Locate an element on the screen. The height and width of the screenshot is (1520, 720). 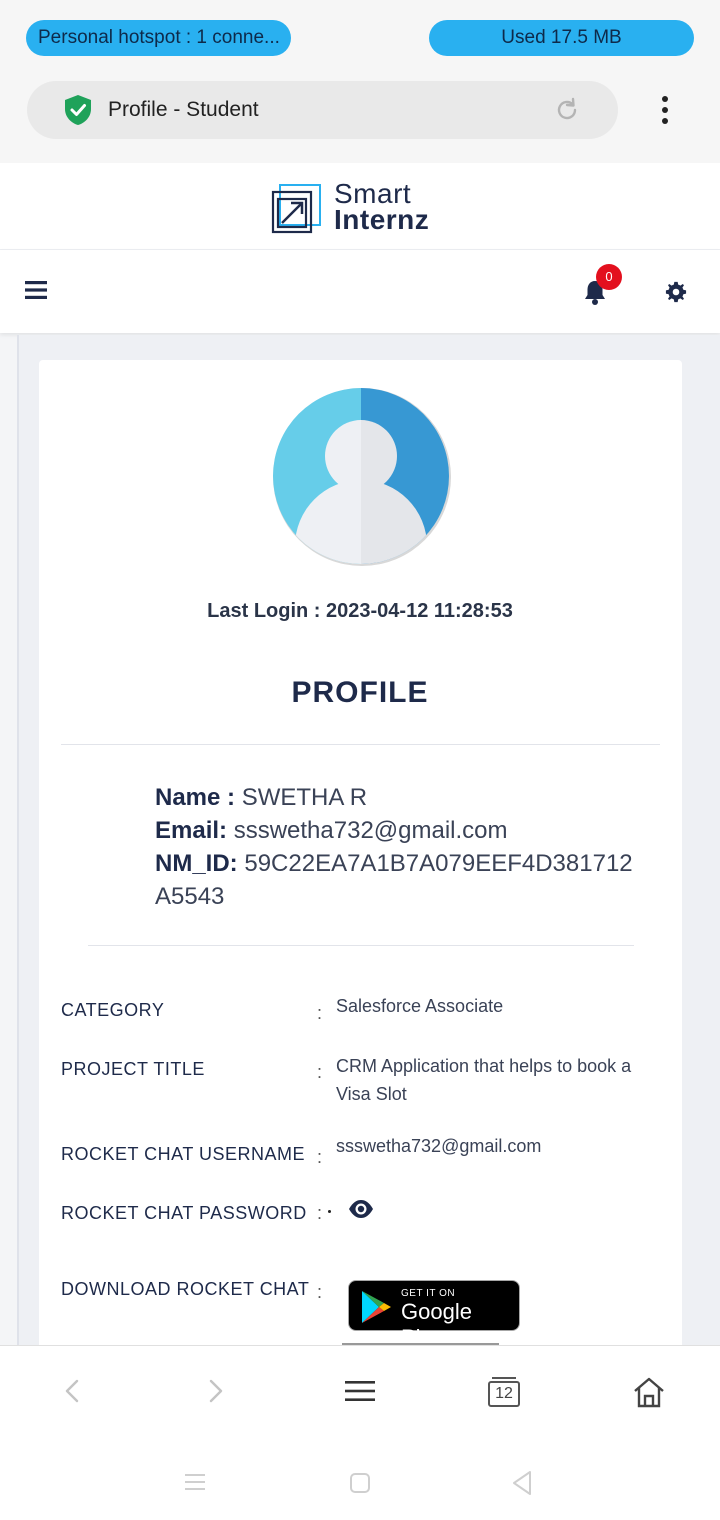
back-nav-icon is located at coordinates (522, 1483).